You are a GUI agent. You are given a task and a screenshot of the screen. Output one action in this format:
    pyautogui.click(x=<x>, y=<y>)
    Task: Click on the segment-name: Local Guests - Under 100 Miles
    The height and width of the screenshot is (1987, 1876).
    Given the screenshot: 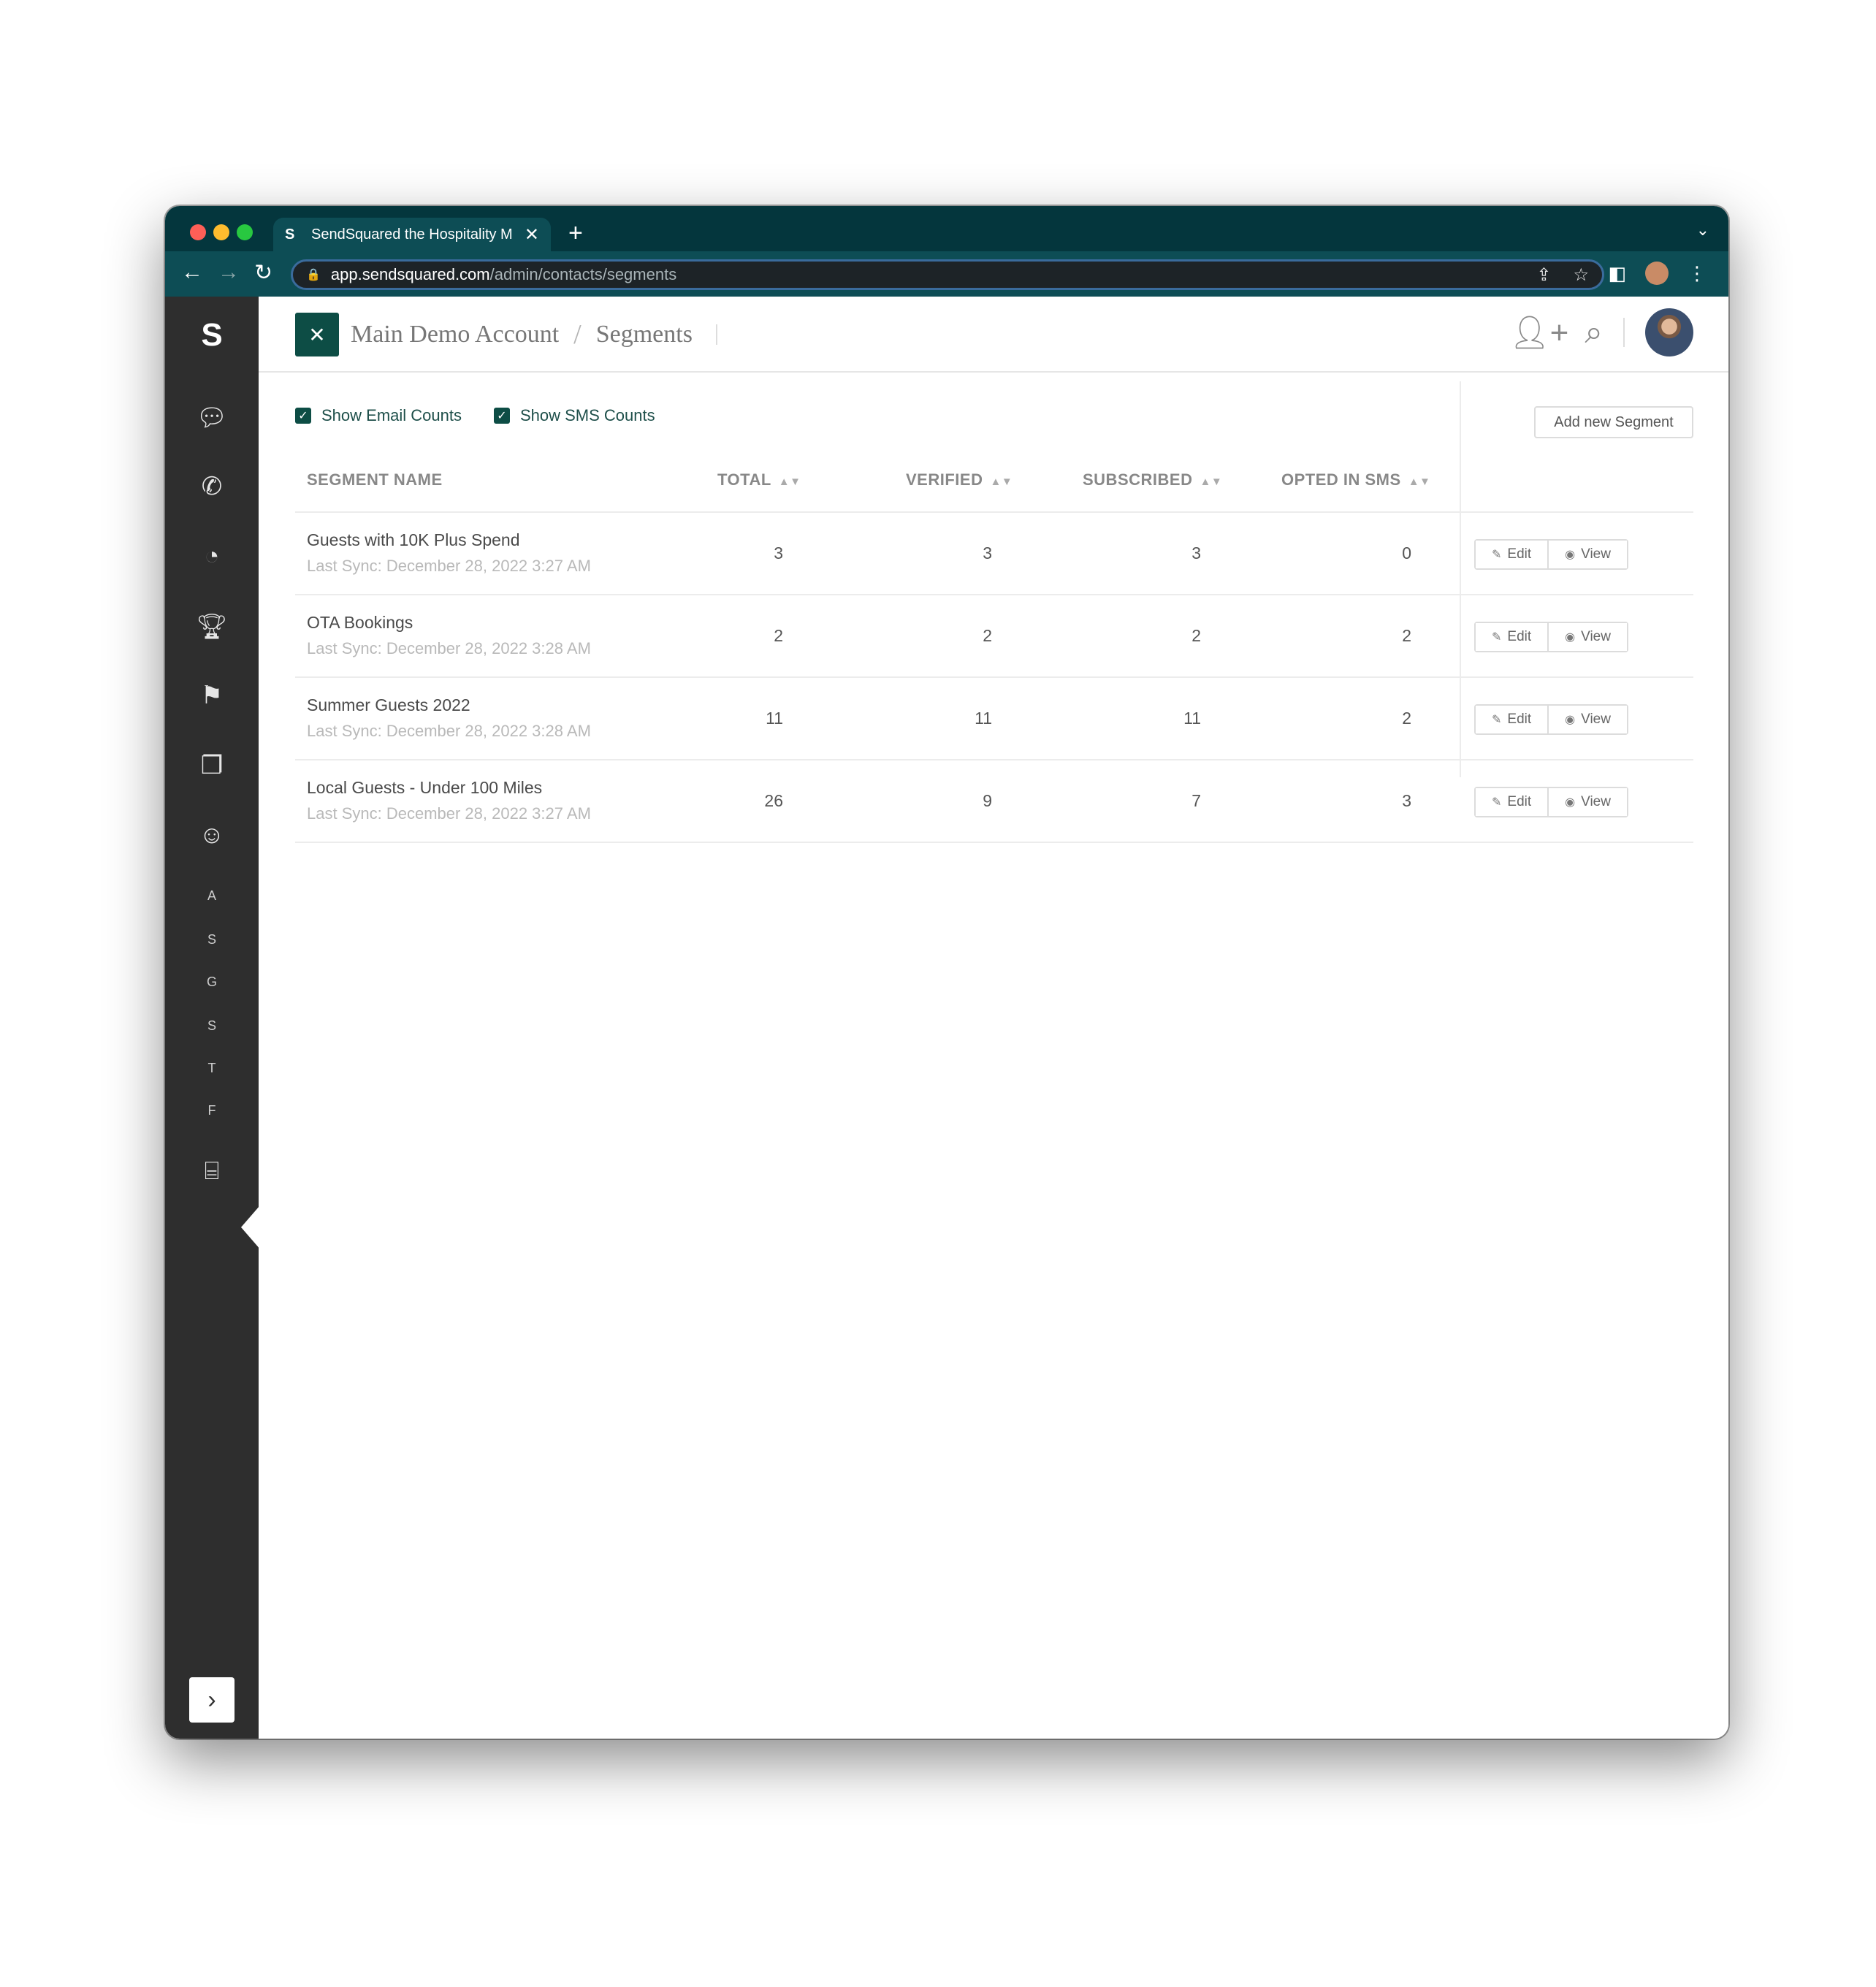 What is the action you would take?
    pyautogui.click(x=425, y=788)
    